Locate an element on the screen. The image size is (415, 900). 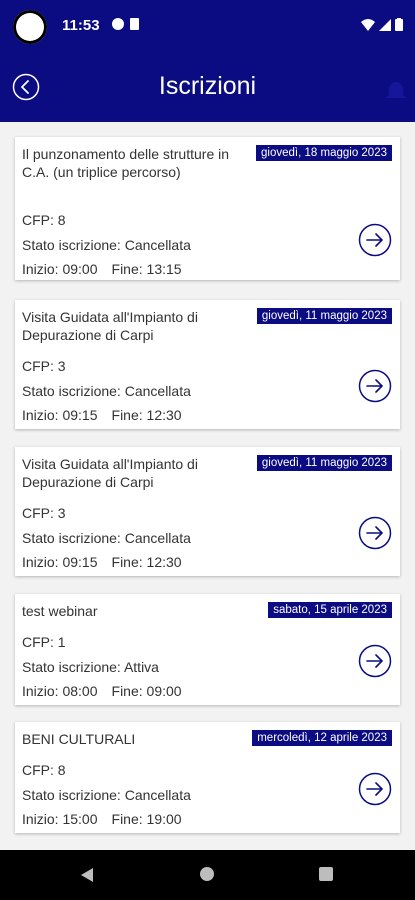
status-value: Attiva is located at coordinates (141, 667).